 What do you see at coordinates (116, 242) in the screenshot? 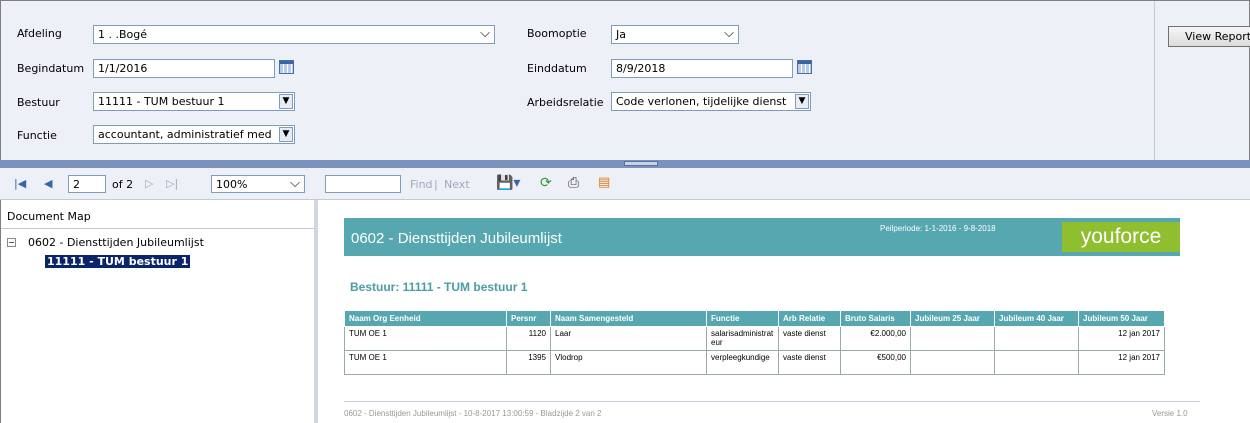
I see `docmap-root-item: 0602 - Diensttijden Jubileumlijst` at bounding box center [116, 242].